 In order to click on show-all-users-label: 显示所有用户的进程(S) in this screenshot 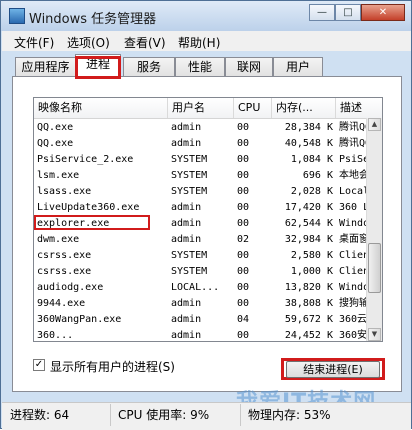, I will do `click(112, 366)`.